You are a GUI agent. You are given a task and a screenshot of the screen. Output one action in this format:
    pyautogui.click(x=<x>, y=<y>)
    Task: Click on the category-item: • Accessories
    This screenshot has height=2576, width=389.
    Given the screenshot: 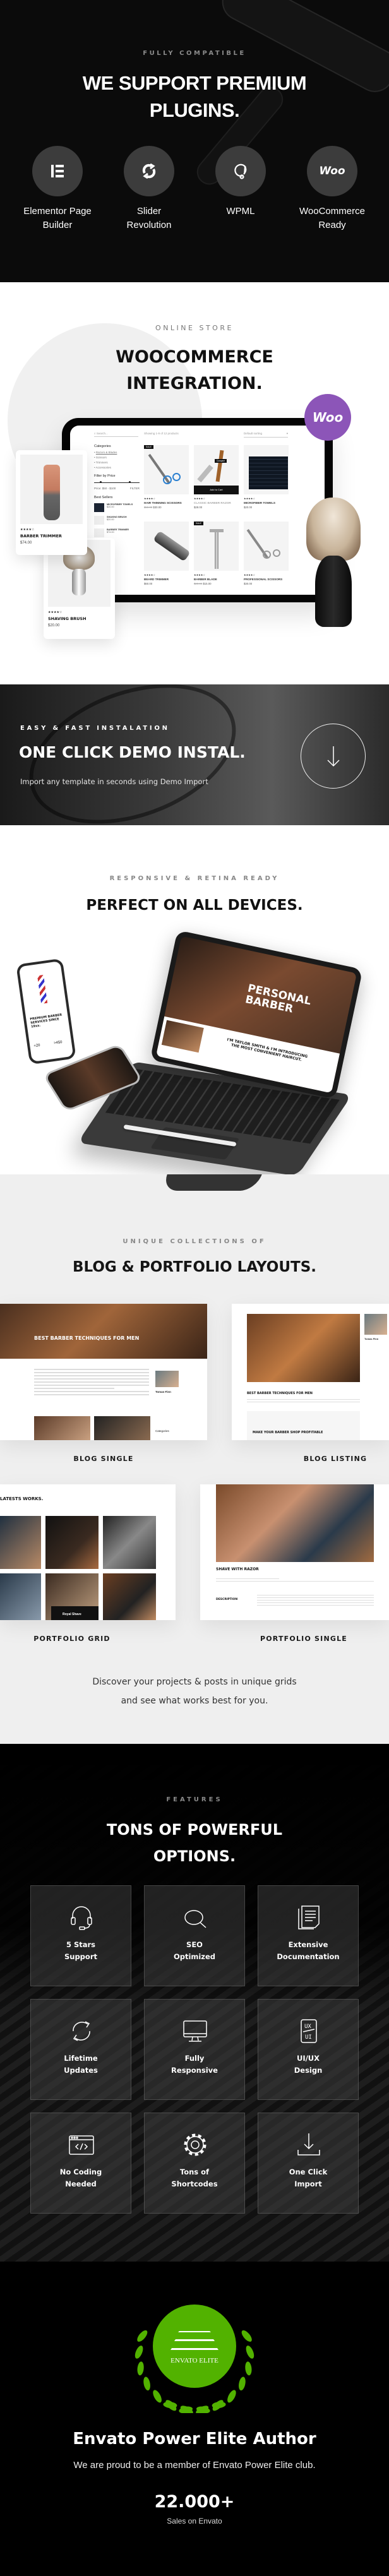 What is the action you would take?
    pyautogui.click(x=117, y=467)
    